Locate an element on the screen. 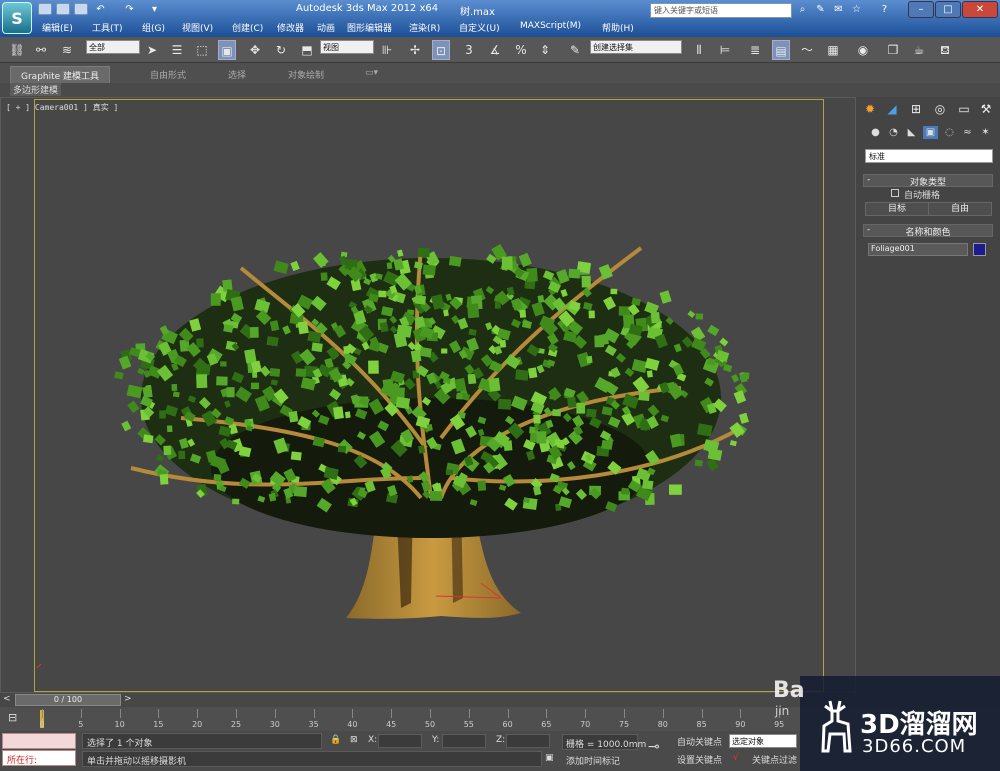  new-icon is located at coordinates (45, 9).